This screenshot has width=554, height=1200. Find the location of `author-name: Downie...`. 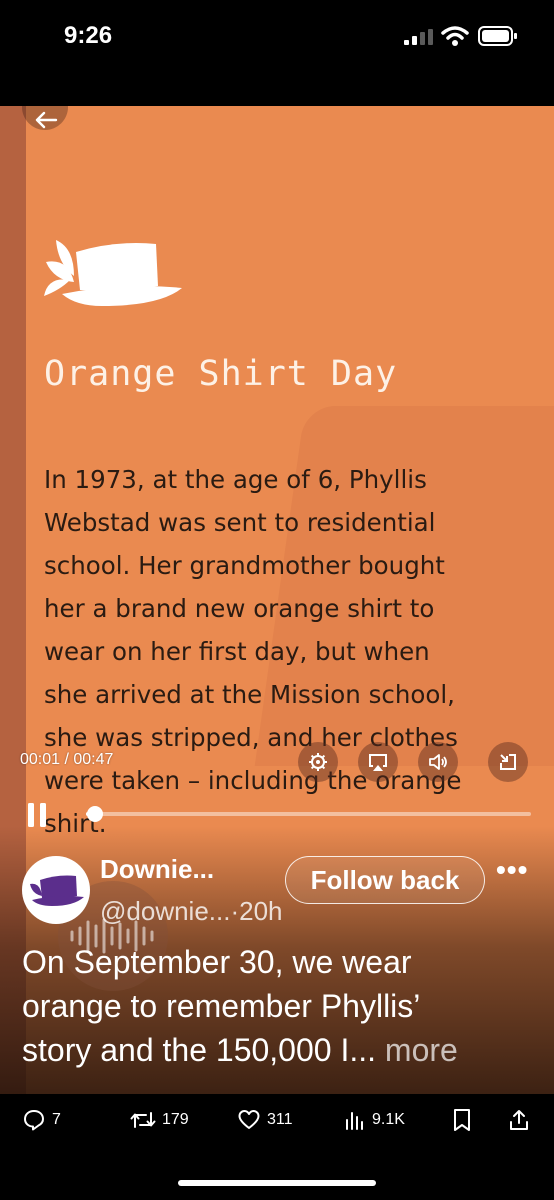

author-name: Downie... is located at coordinates (157, 869).